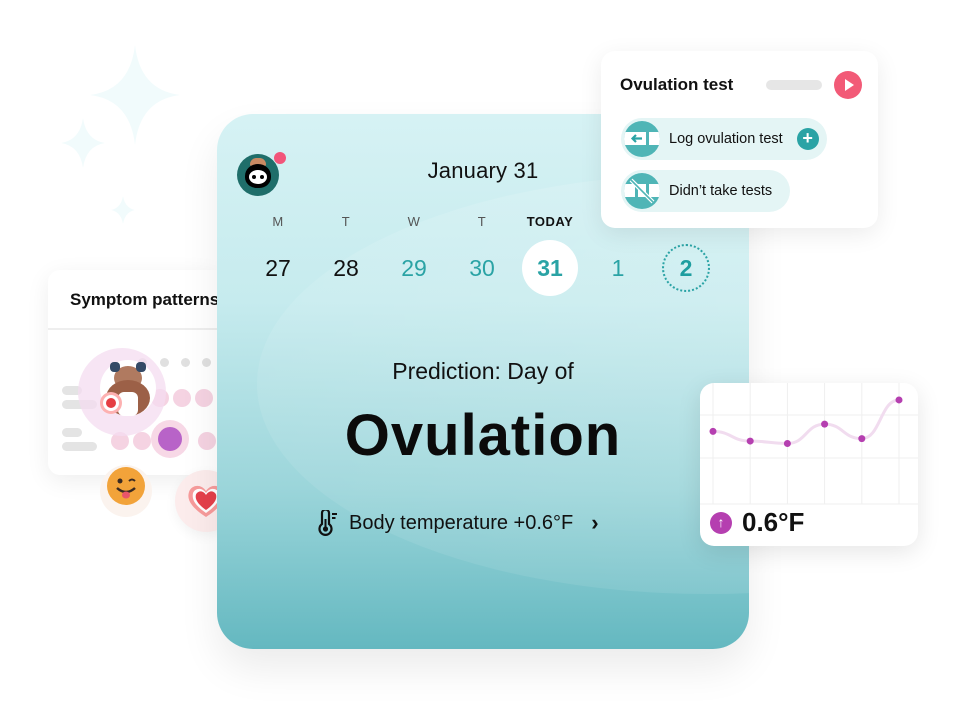 The width and height of the screenshot is (957, 719). Describe the element at coordinates (773, 522) in the screenshot. I see `temperature-value: 0.6°F` at that location.